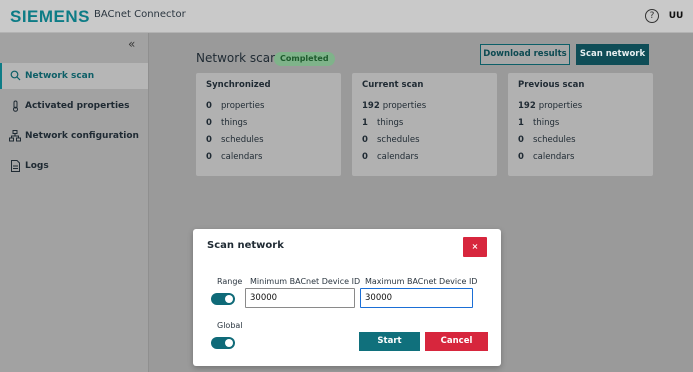  I want to click on card-title: Current scan, so click(393, 85).